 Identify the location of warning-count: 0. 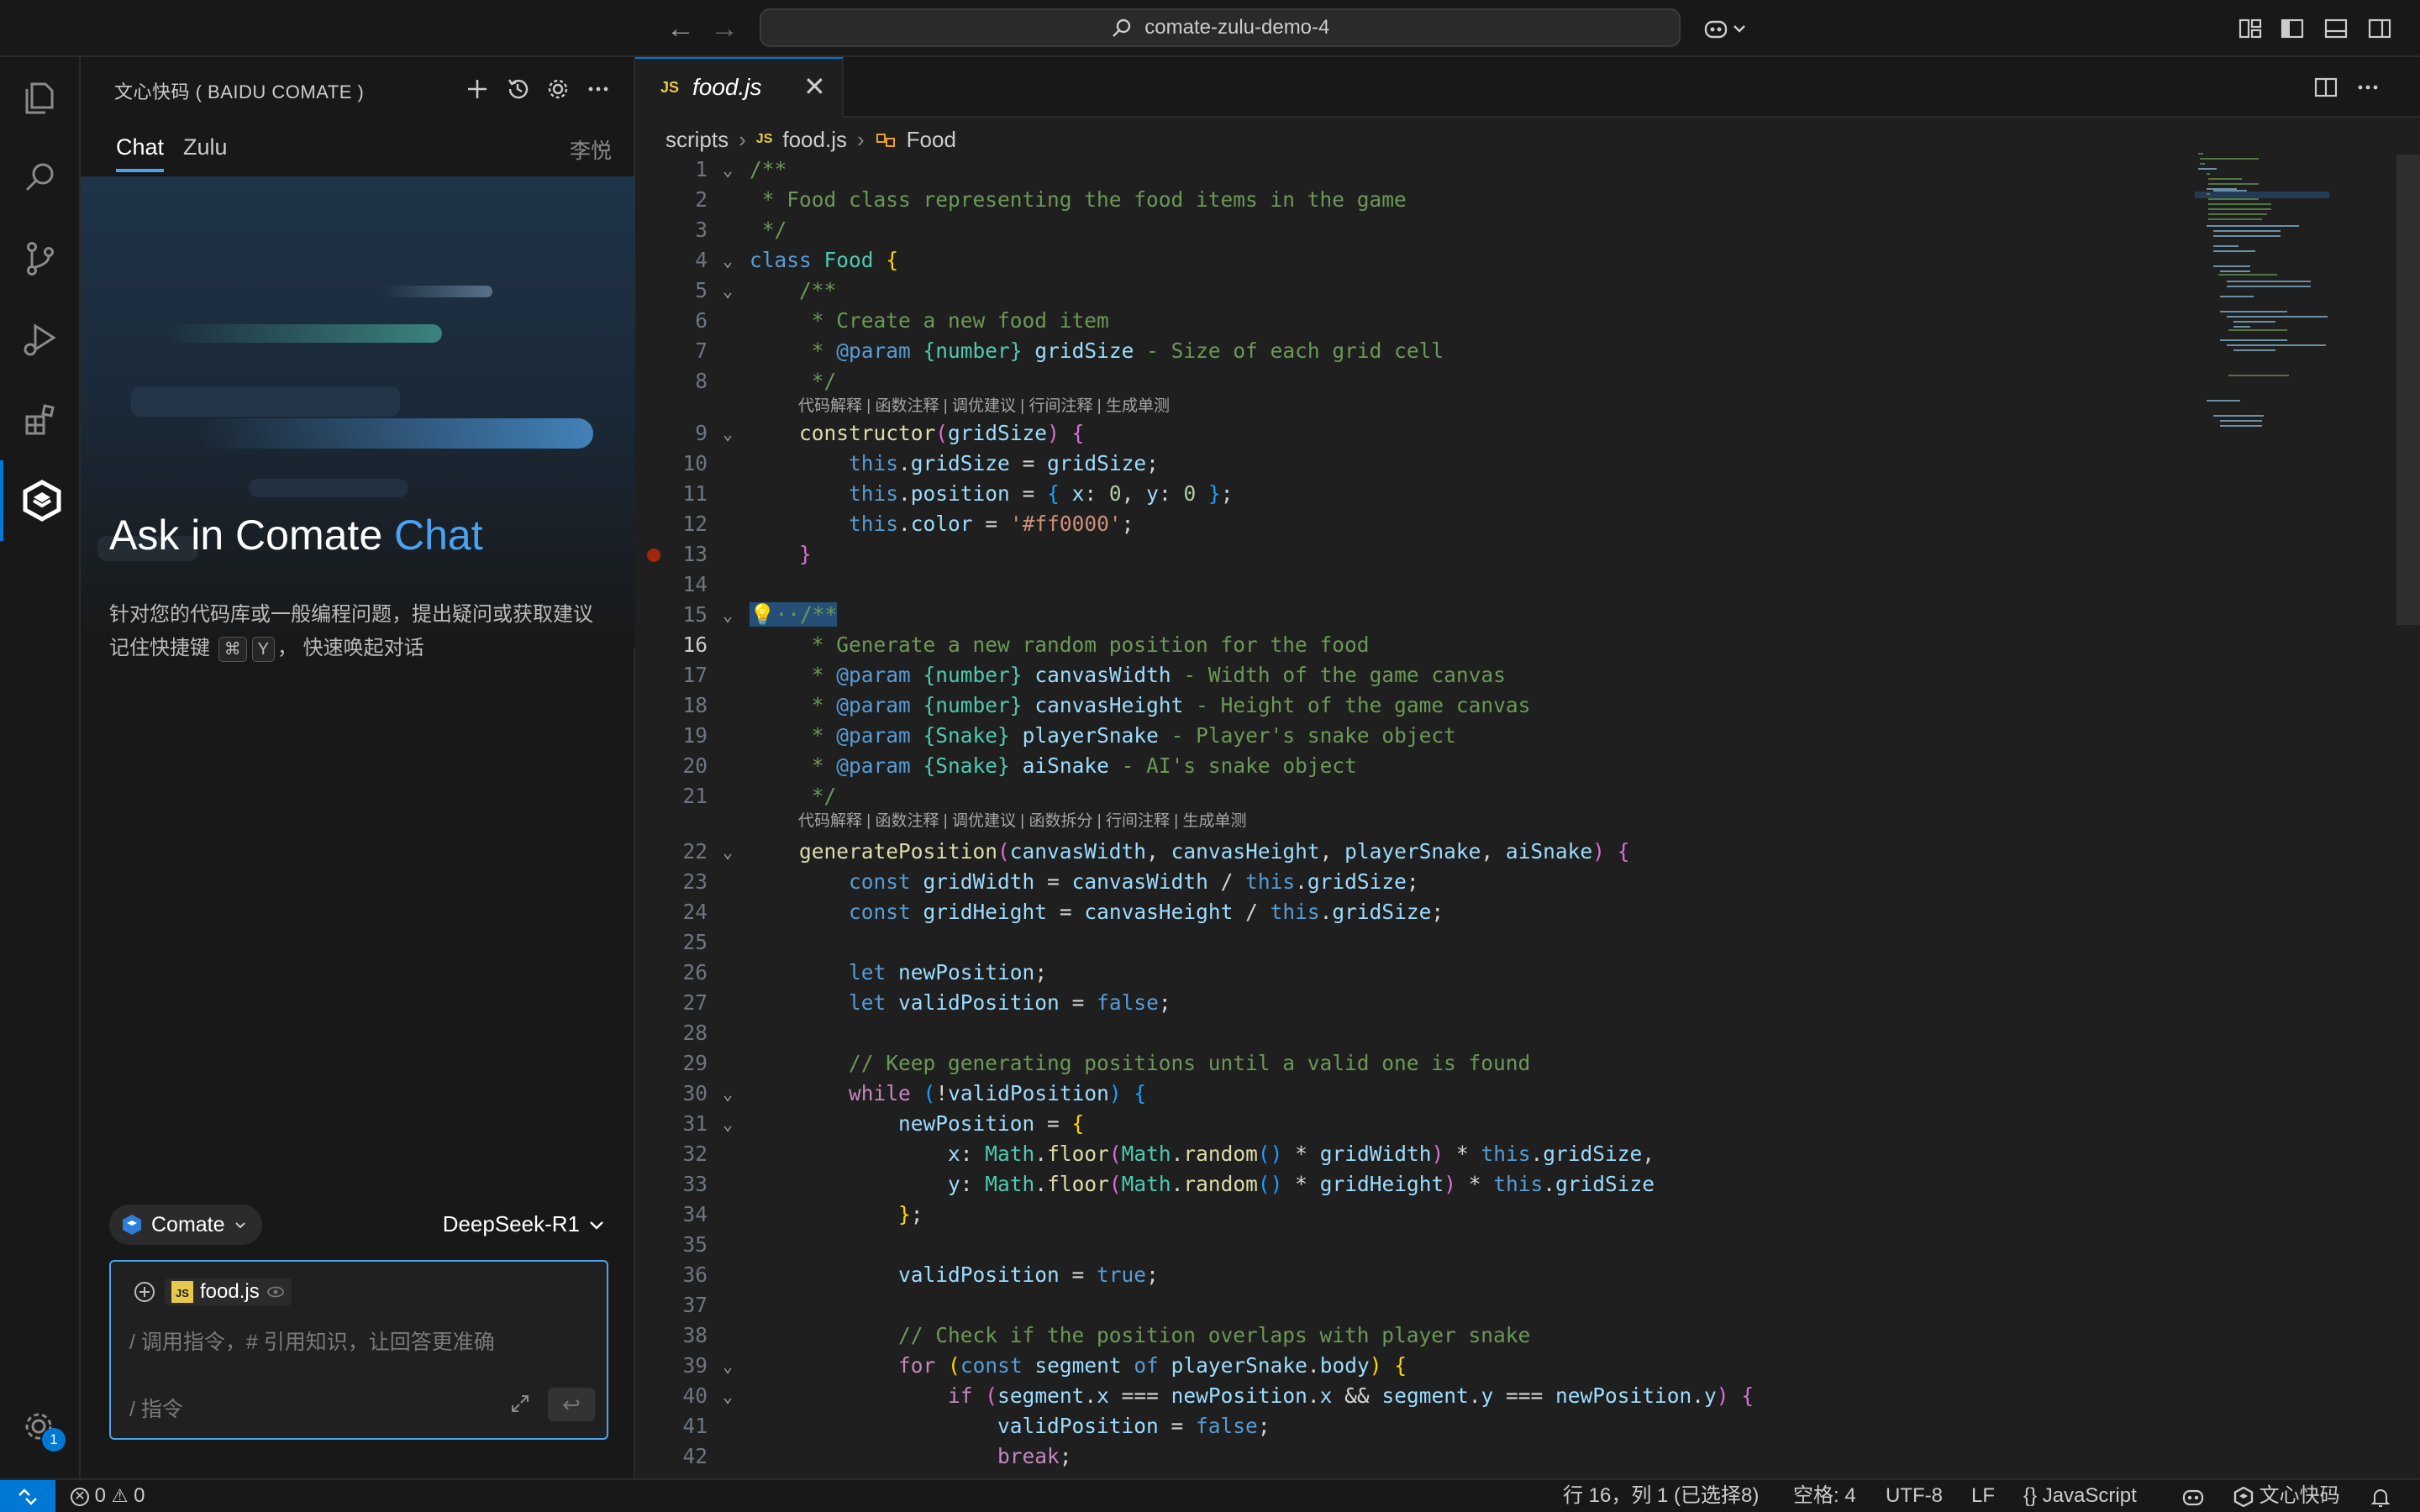
(139, 1495).